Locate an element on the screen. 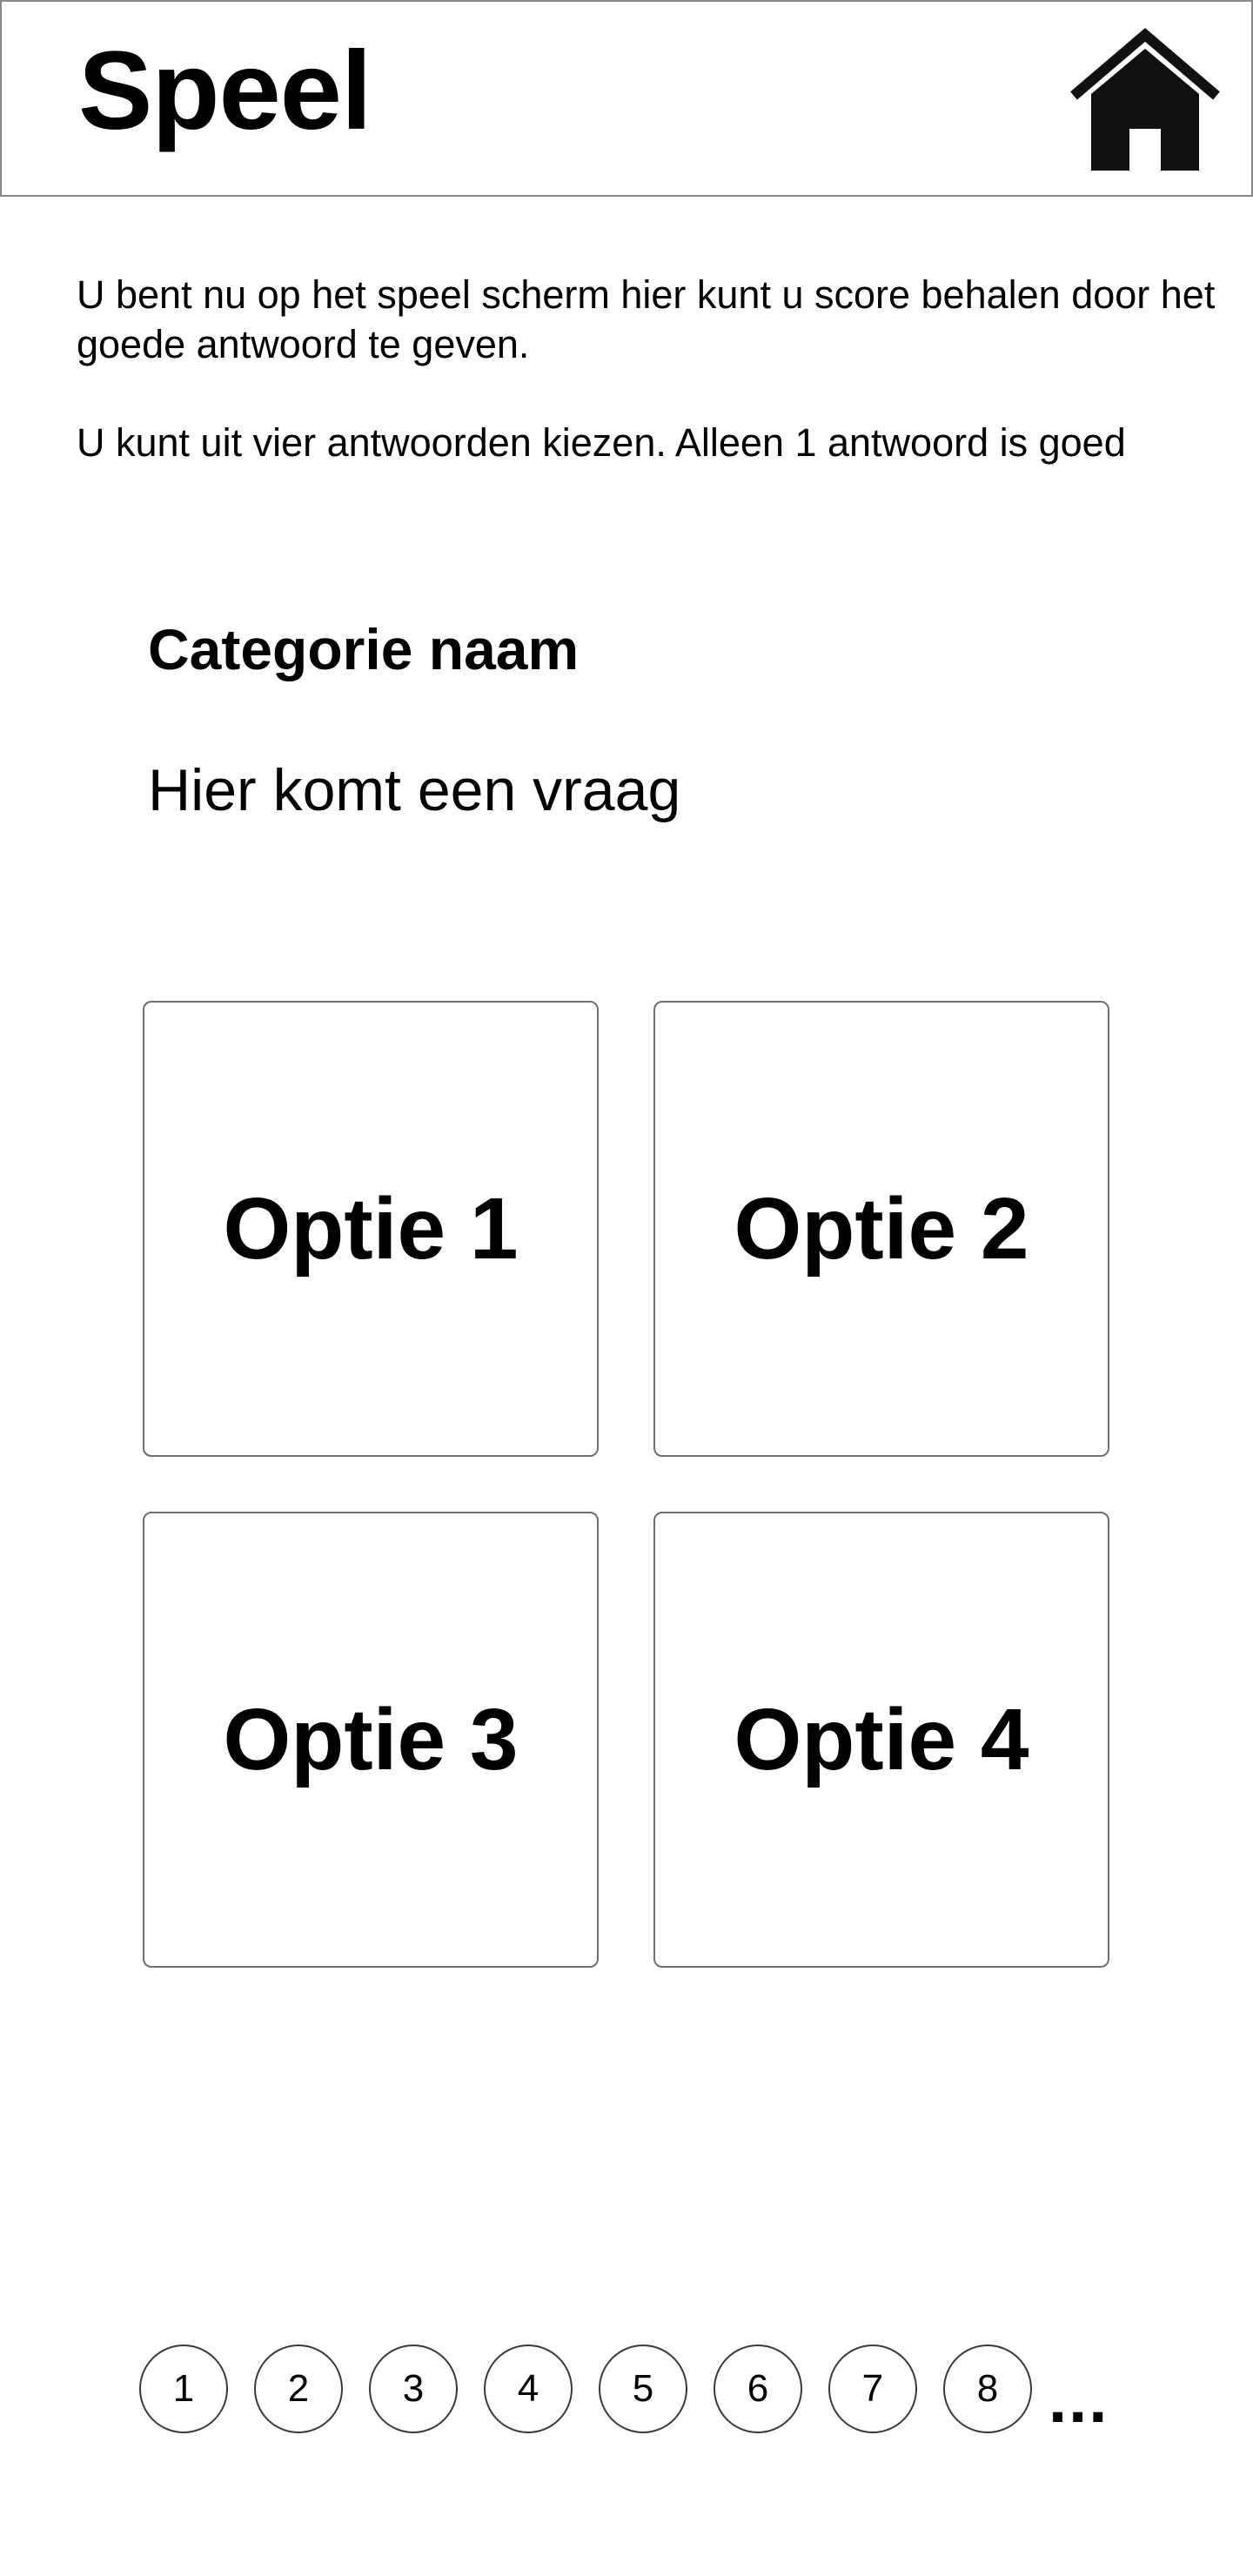 The image size is (1253, 2576). option-2-label: Optie 2 is located at coordinates (881, 1229).